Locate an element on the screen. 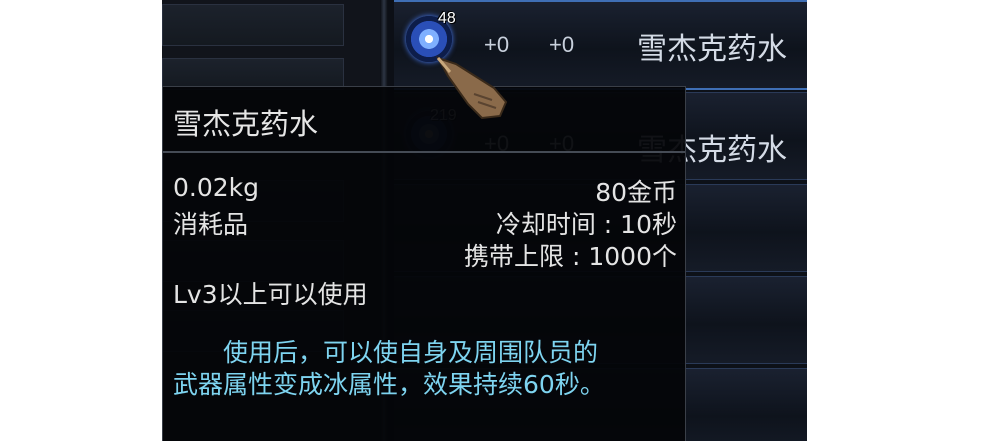 The width and height of the screenshot is (982, 441). item-price: 80金币 is located at coordinates (636, 192).